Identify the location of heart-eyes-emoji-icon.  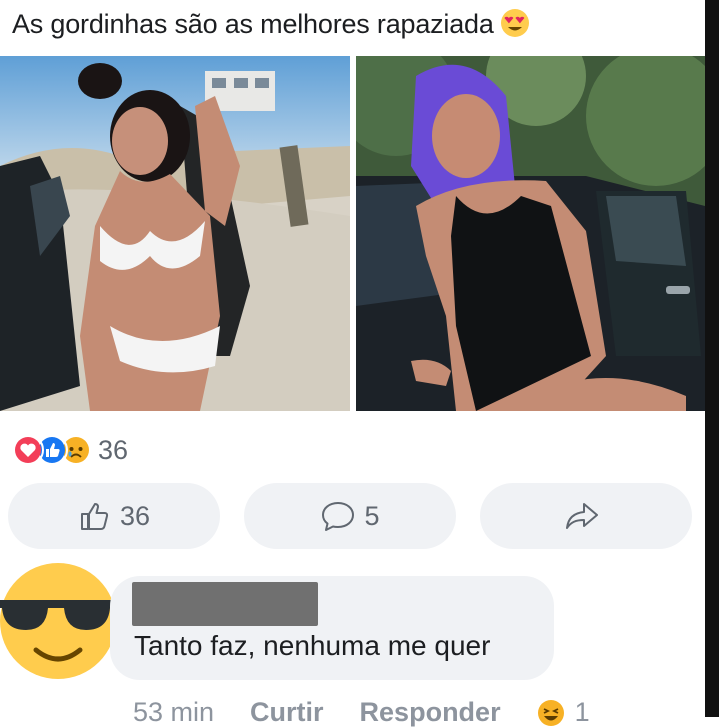
(514, 23).